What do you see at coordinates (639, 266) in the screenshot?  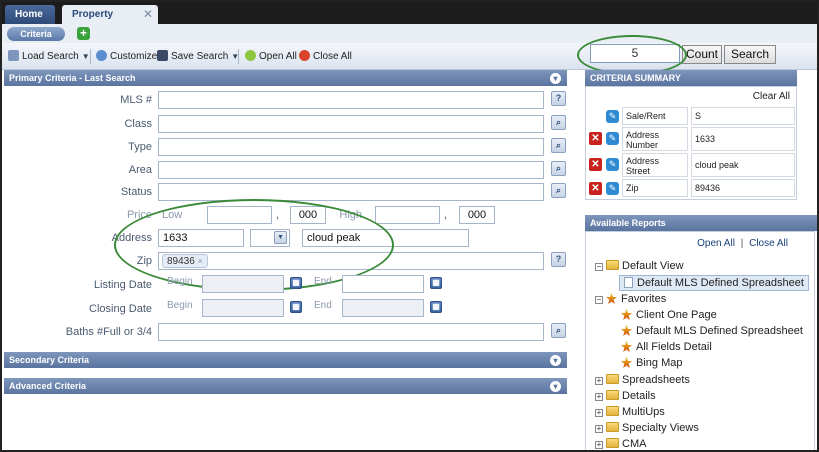 I see `tree-default-view: − Default View` at bounding box center [639, 266].